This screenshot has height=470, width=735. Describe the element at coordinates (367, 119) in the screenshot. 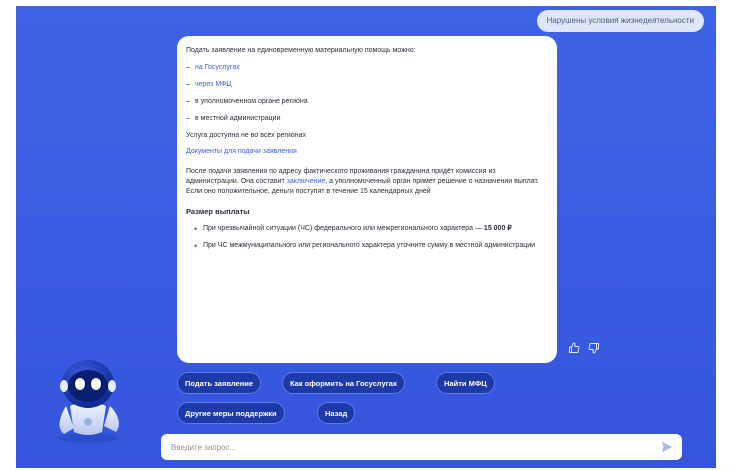

I see `option-item: – в местной администрации` at that location.